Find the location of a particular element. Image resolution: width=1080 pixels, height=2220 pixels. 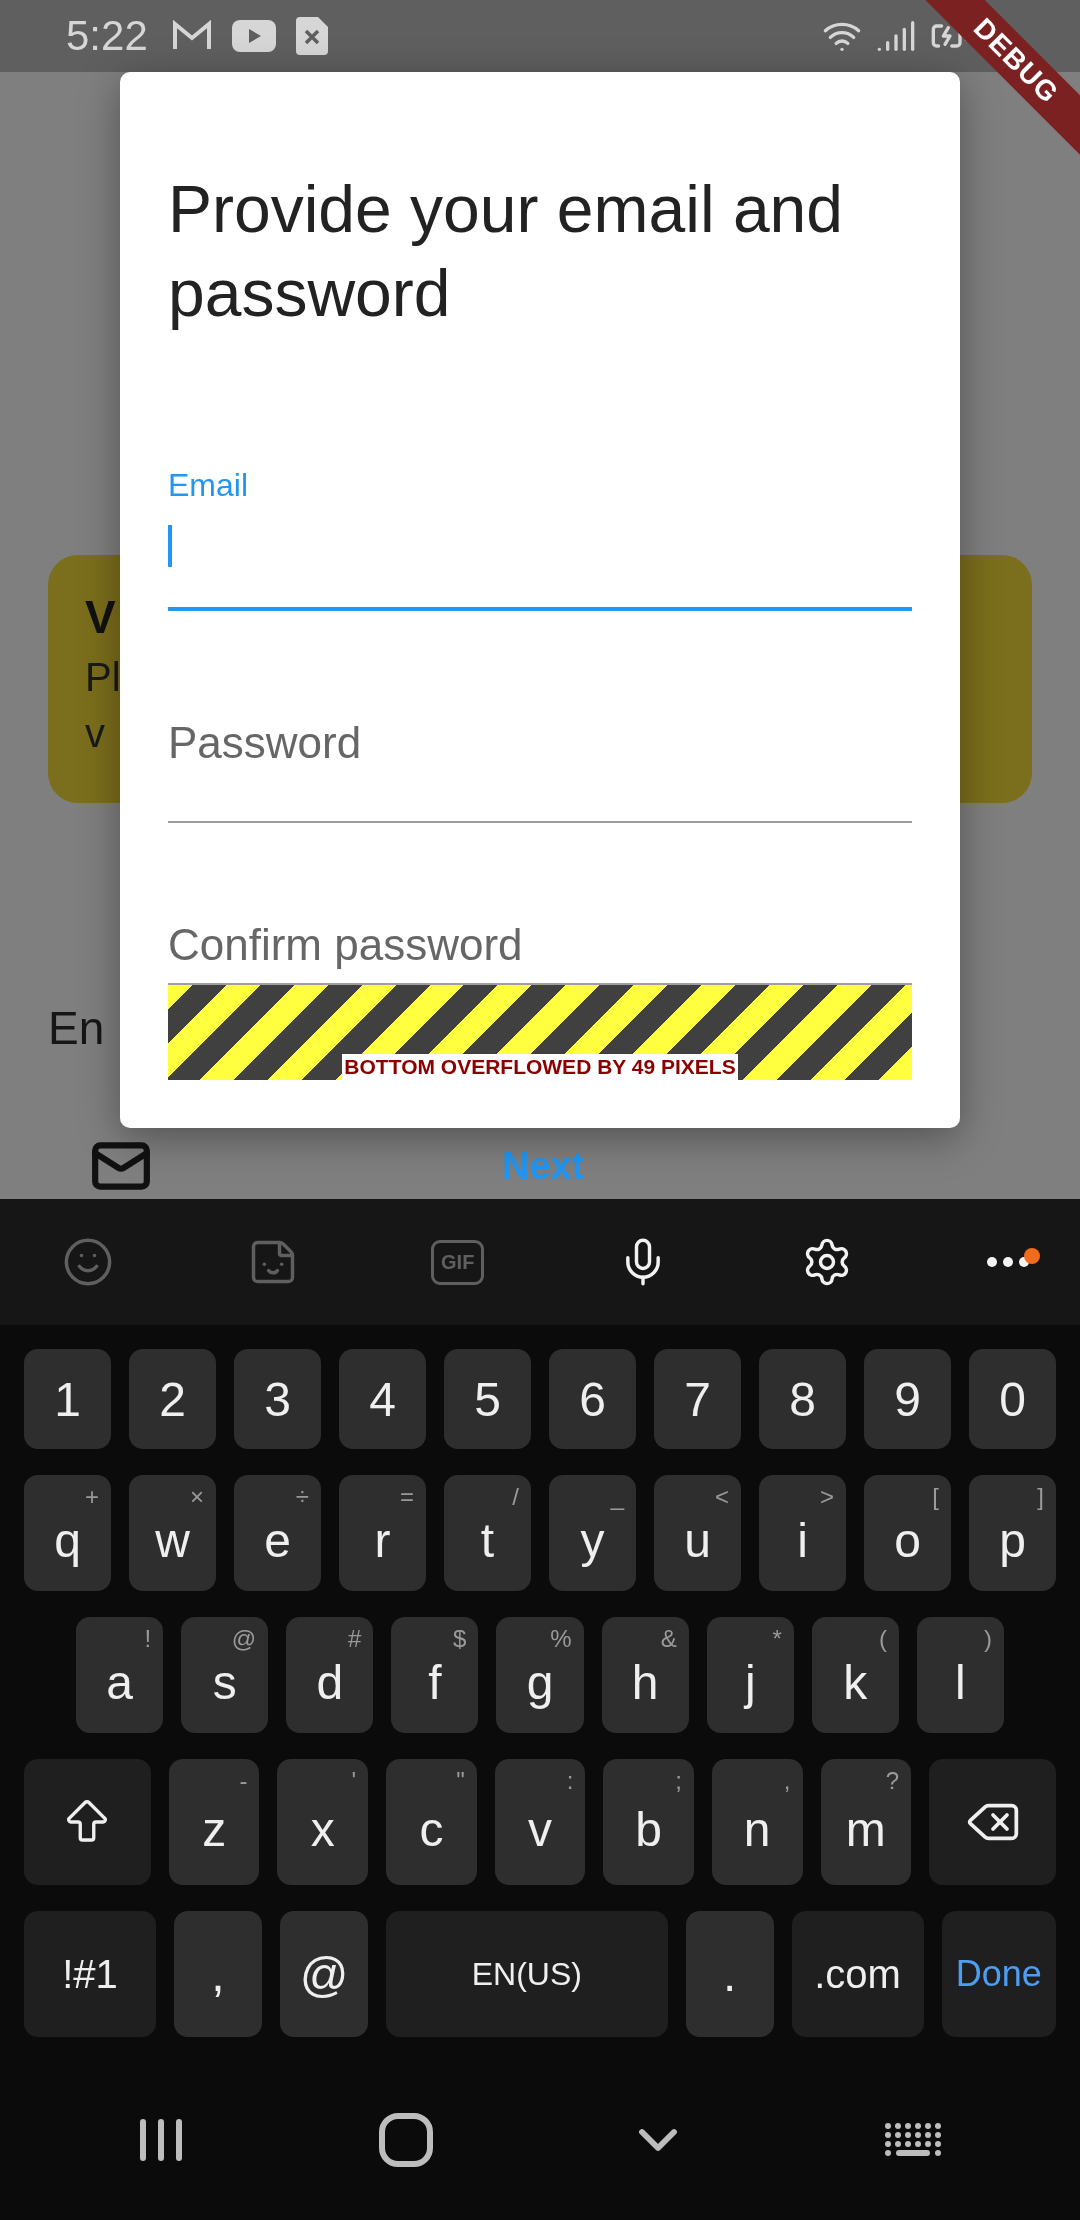

keyboard-key: l ) is located at coordinates (960, 1675).